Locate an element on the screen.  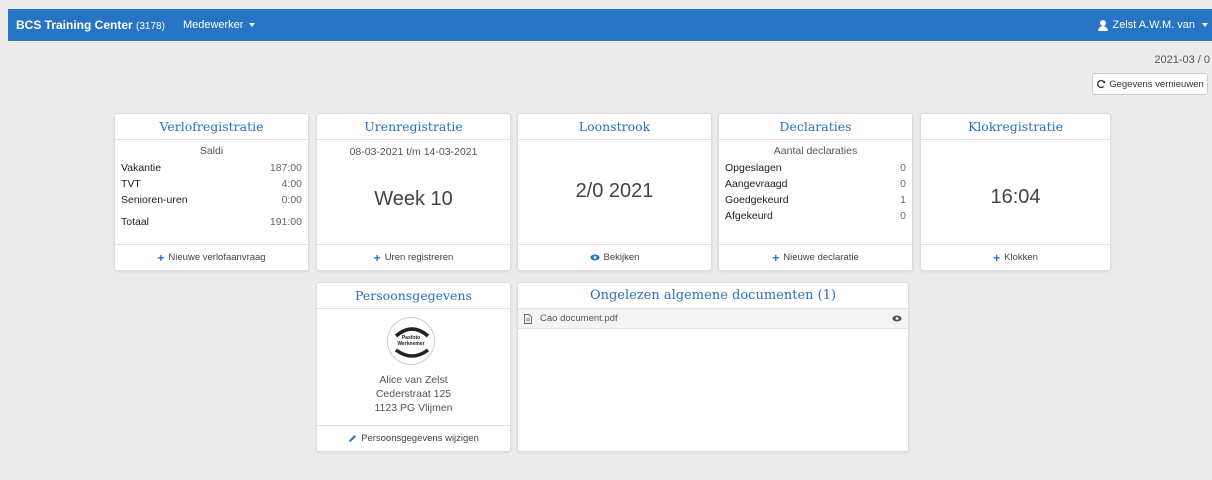
declaratie-row: Afgekeurd 0 is located at coordinates (815, 216).